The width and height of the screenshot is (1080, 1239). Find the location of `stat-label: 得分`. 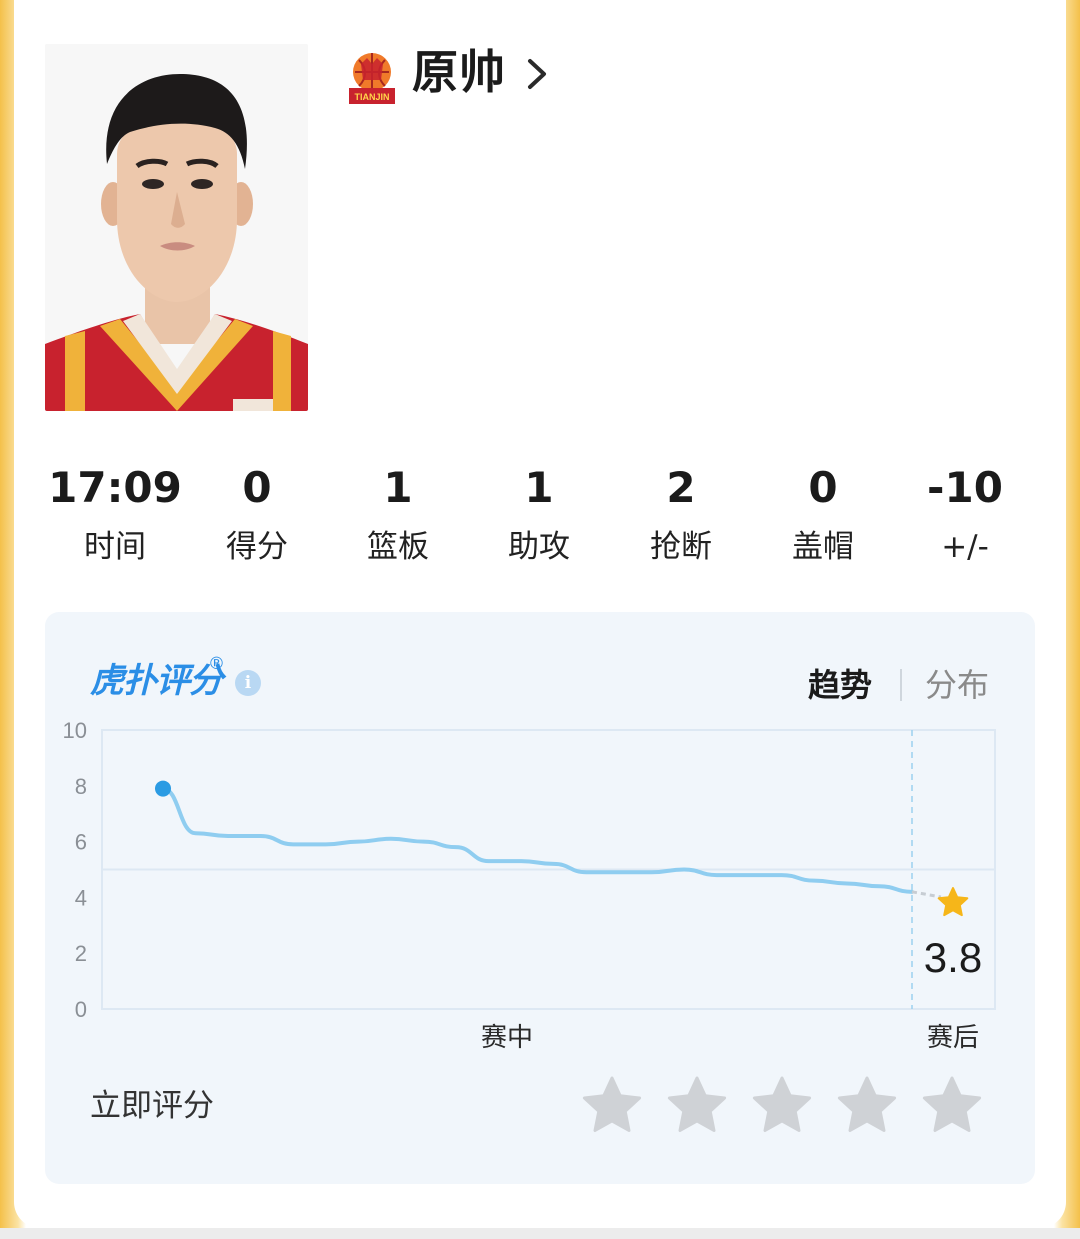

stat-label: 得分 is located at coordinates (257, 547).